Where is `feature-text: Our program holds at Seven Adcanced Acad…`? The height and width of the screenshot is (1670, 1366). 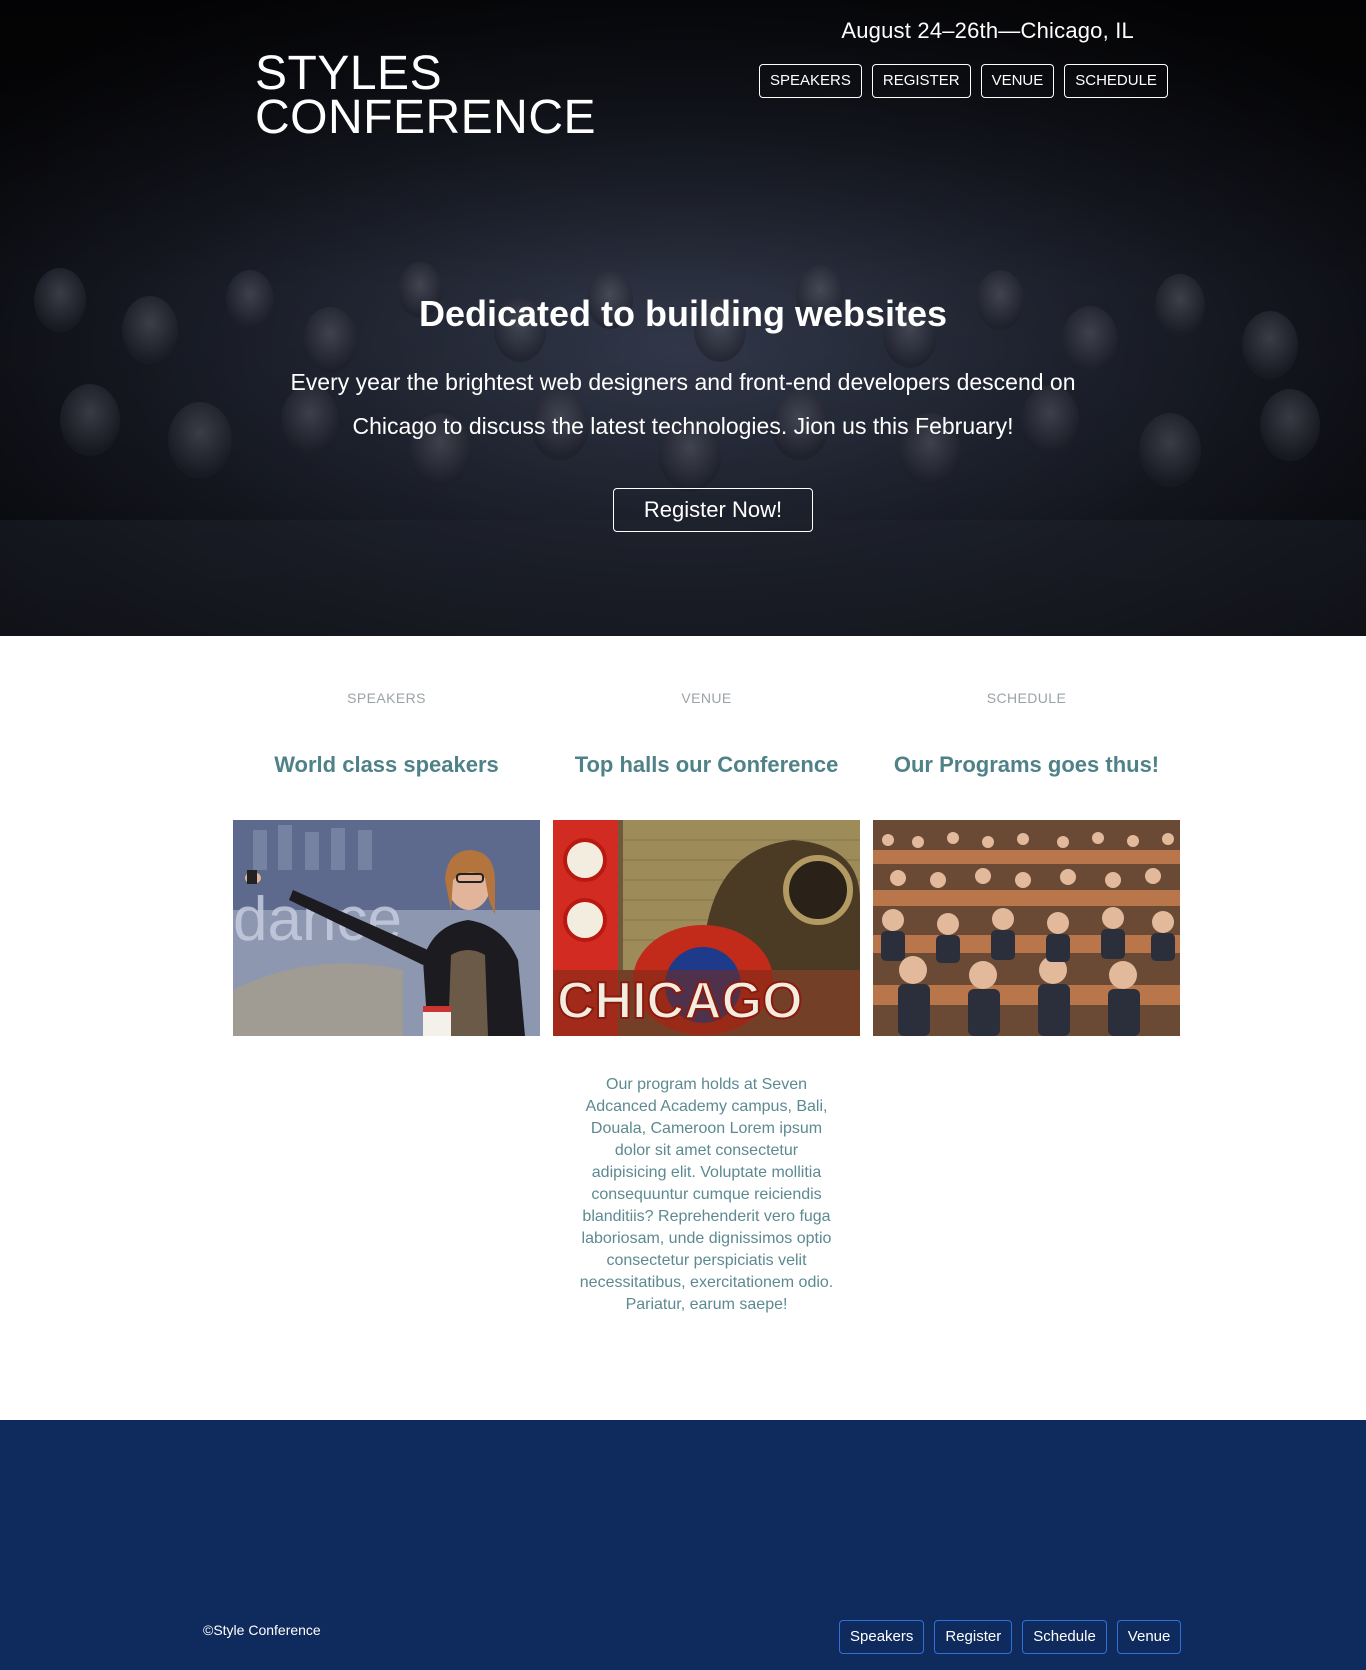 feature-text: Our program holds at Seven Adcanced Acad… is located at coordinates (706, 1194).